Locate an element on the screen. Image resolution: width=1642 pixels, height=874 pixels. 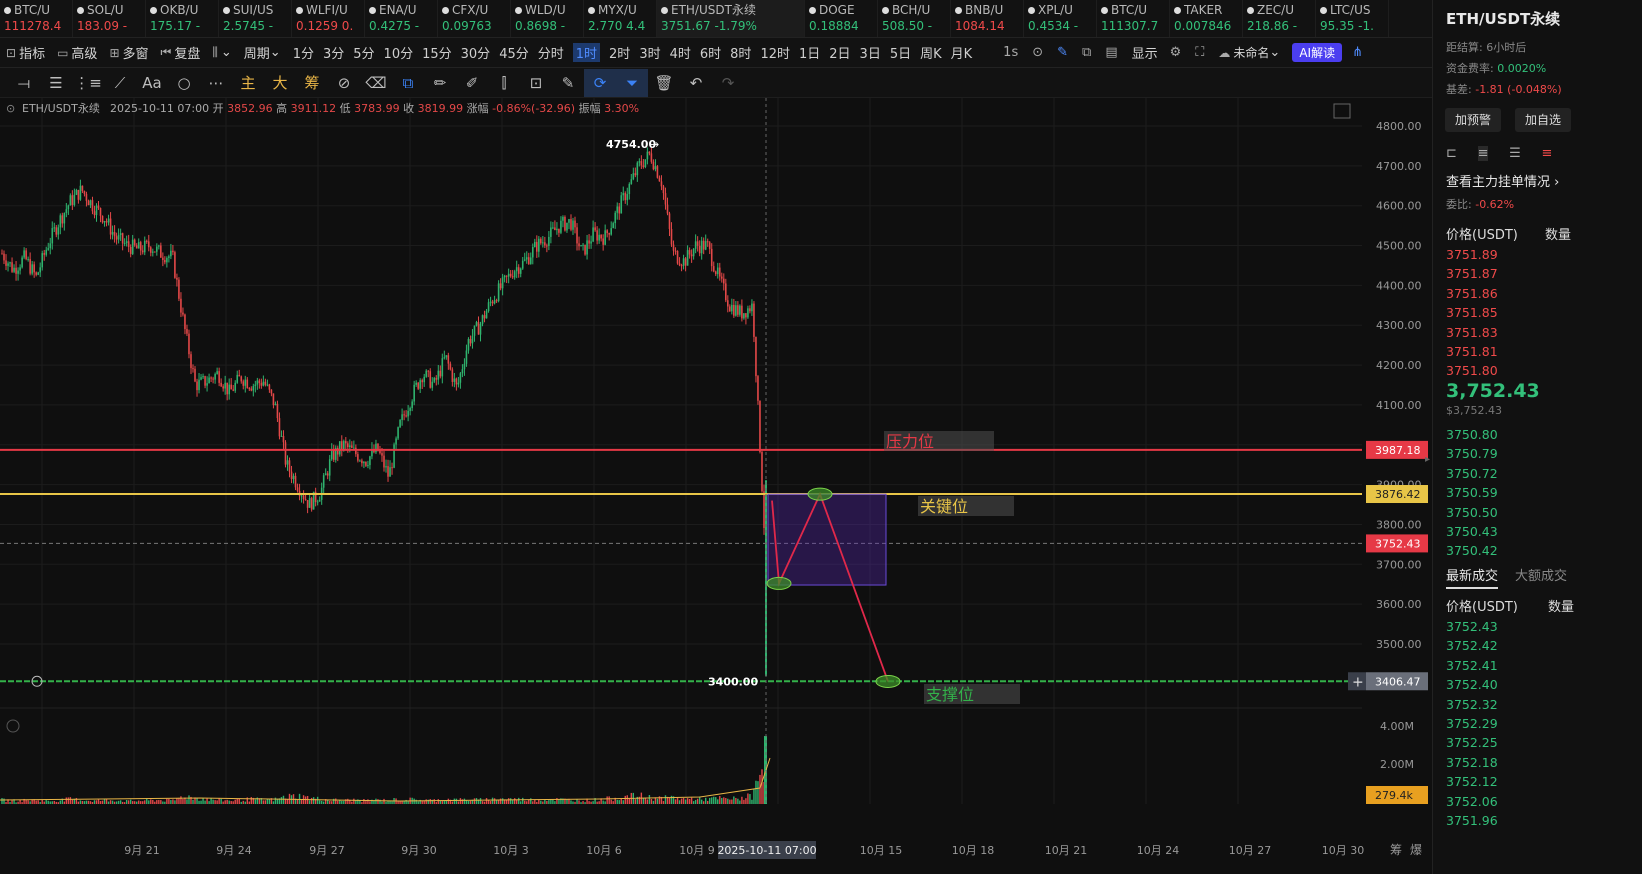
trash-icon: 🗑 is located at coordinates (664, 83).